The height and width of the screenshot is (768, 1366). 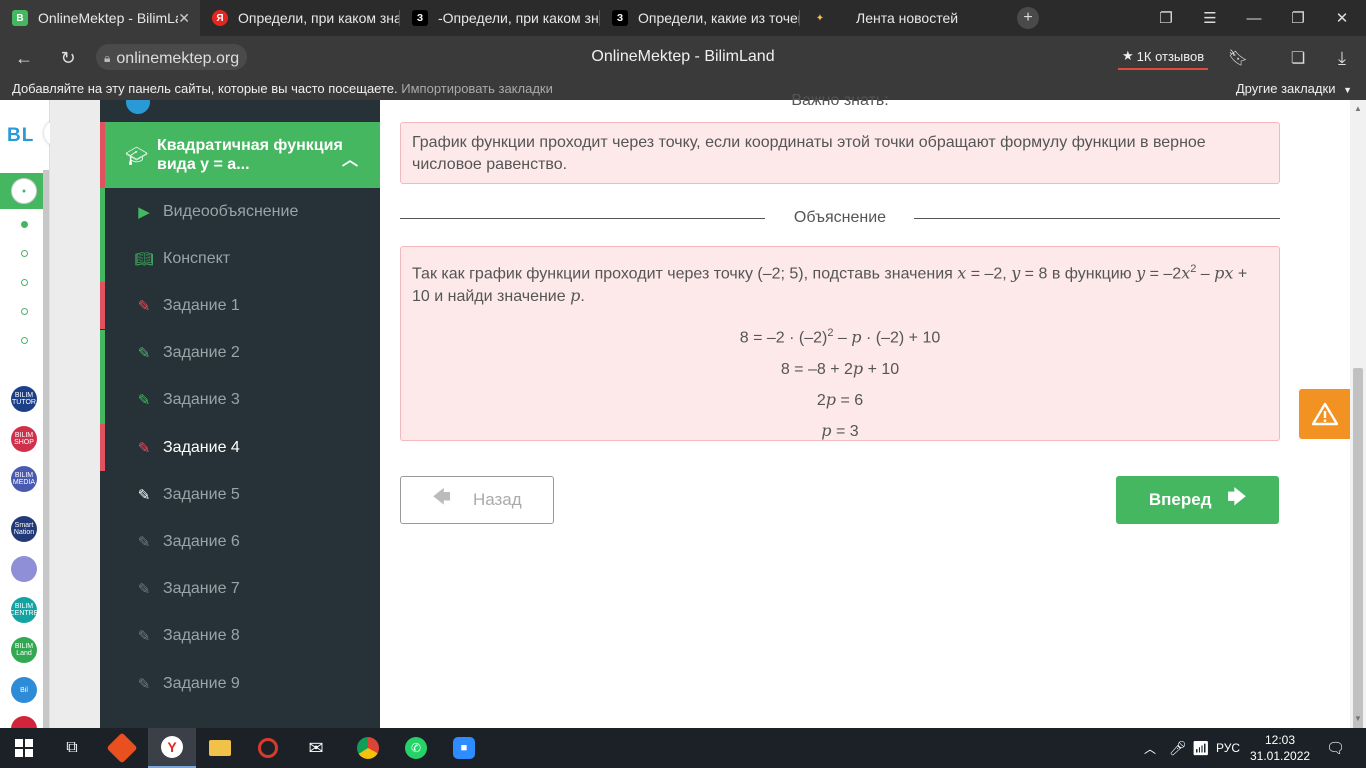 I want to click on lesson-item: ✎ Задание 8, so click(x=240, y=636).